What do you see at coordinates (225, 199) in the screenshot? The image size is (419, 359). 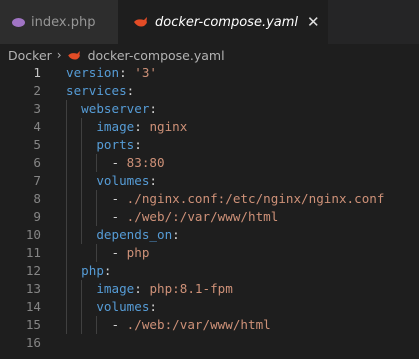 I see `code-text: - ./nginx.conf:/etc/nginx/nginx.conf` at bounding box center [225, 199].